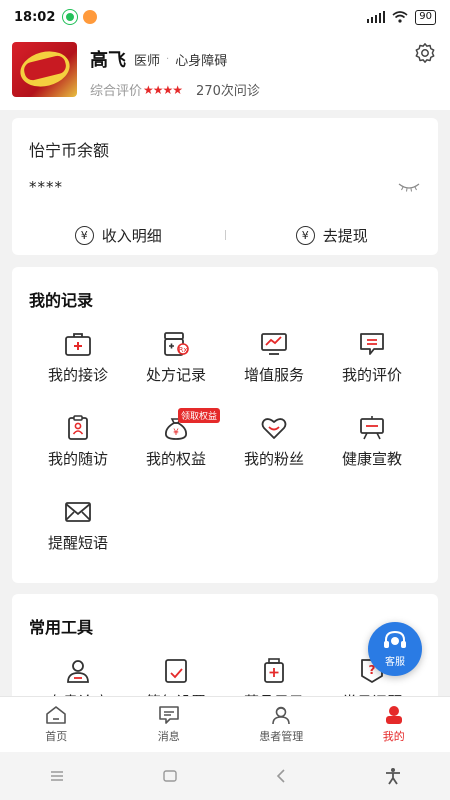 The image size is (450, 800). What do you see at coordinates (56, 736) in the screenshot?
I see `tab-home-label: 首页` at bounding box center [56, 736].